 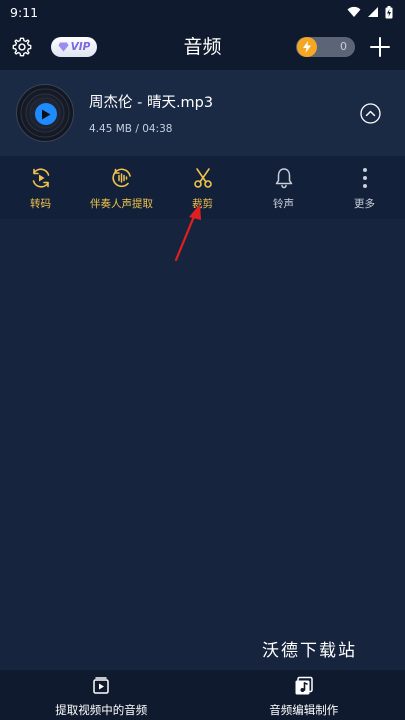 I want to click on action-label: 更多, so click(x=364, y=204).